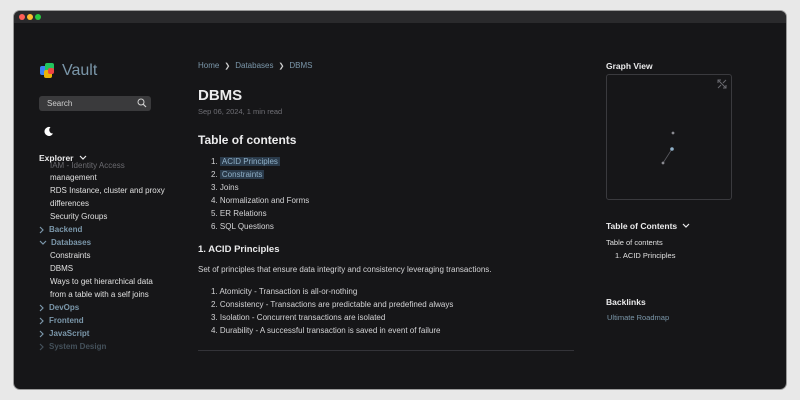 The width and height of the screenshot is (800, 400). Describe the element at coordinates (38, 17) in the screenshot. I see `maximize-window-button` at that location.